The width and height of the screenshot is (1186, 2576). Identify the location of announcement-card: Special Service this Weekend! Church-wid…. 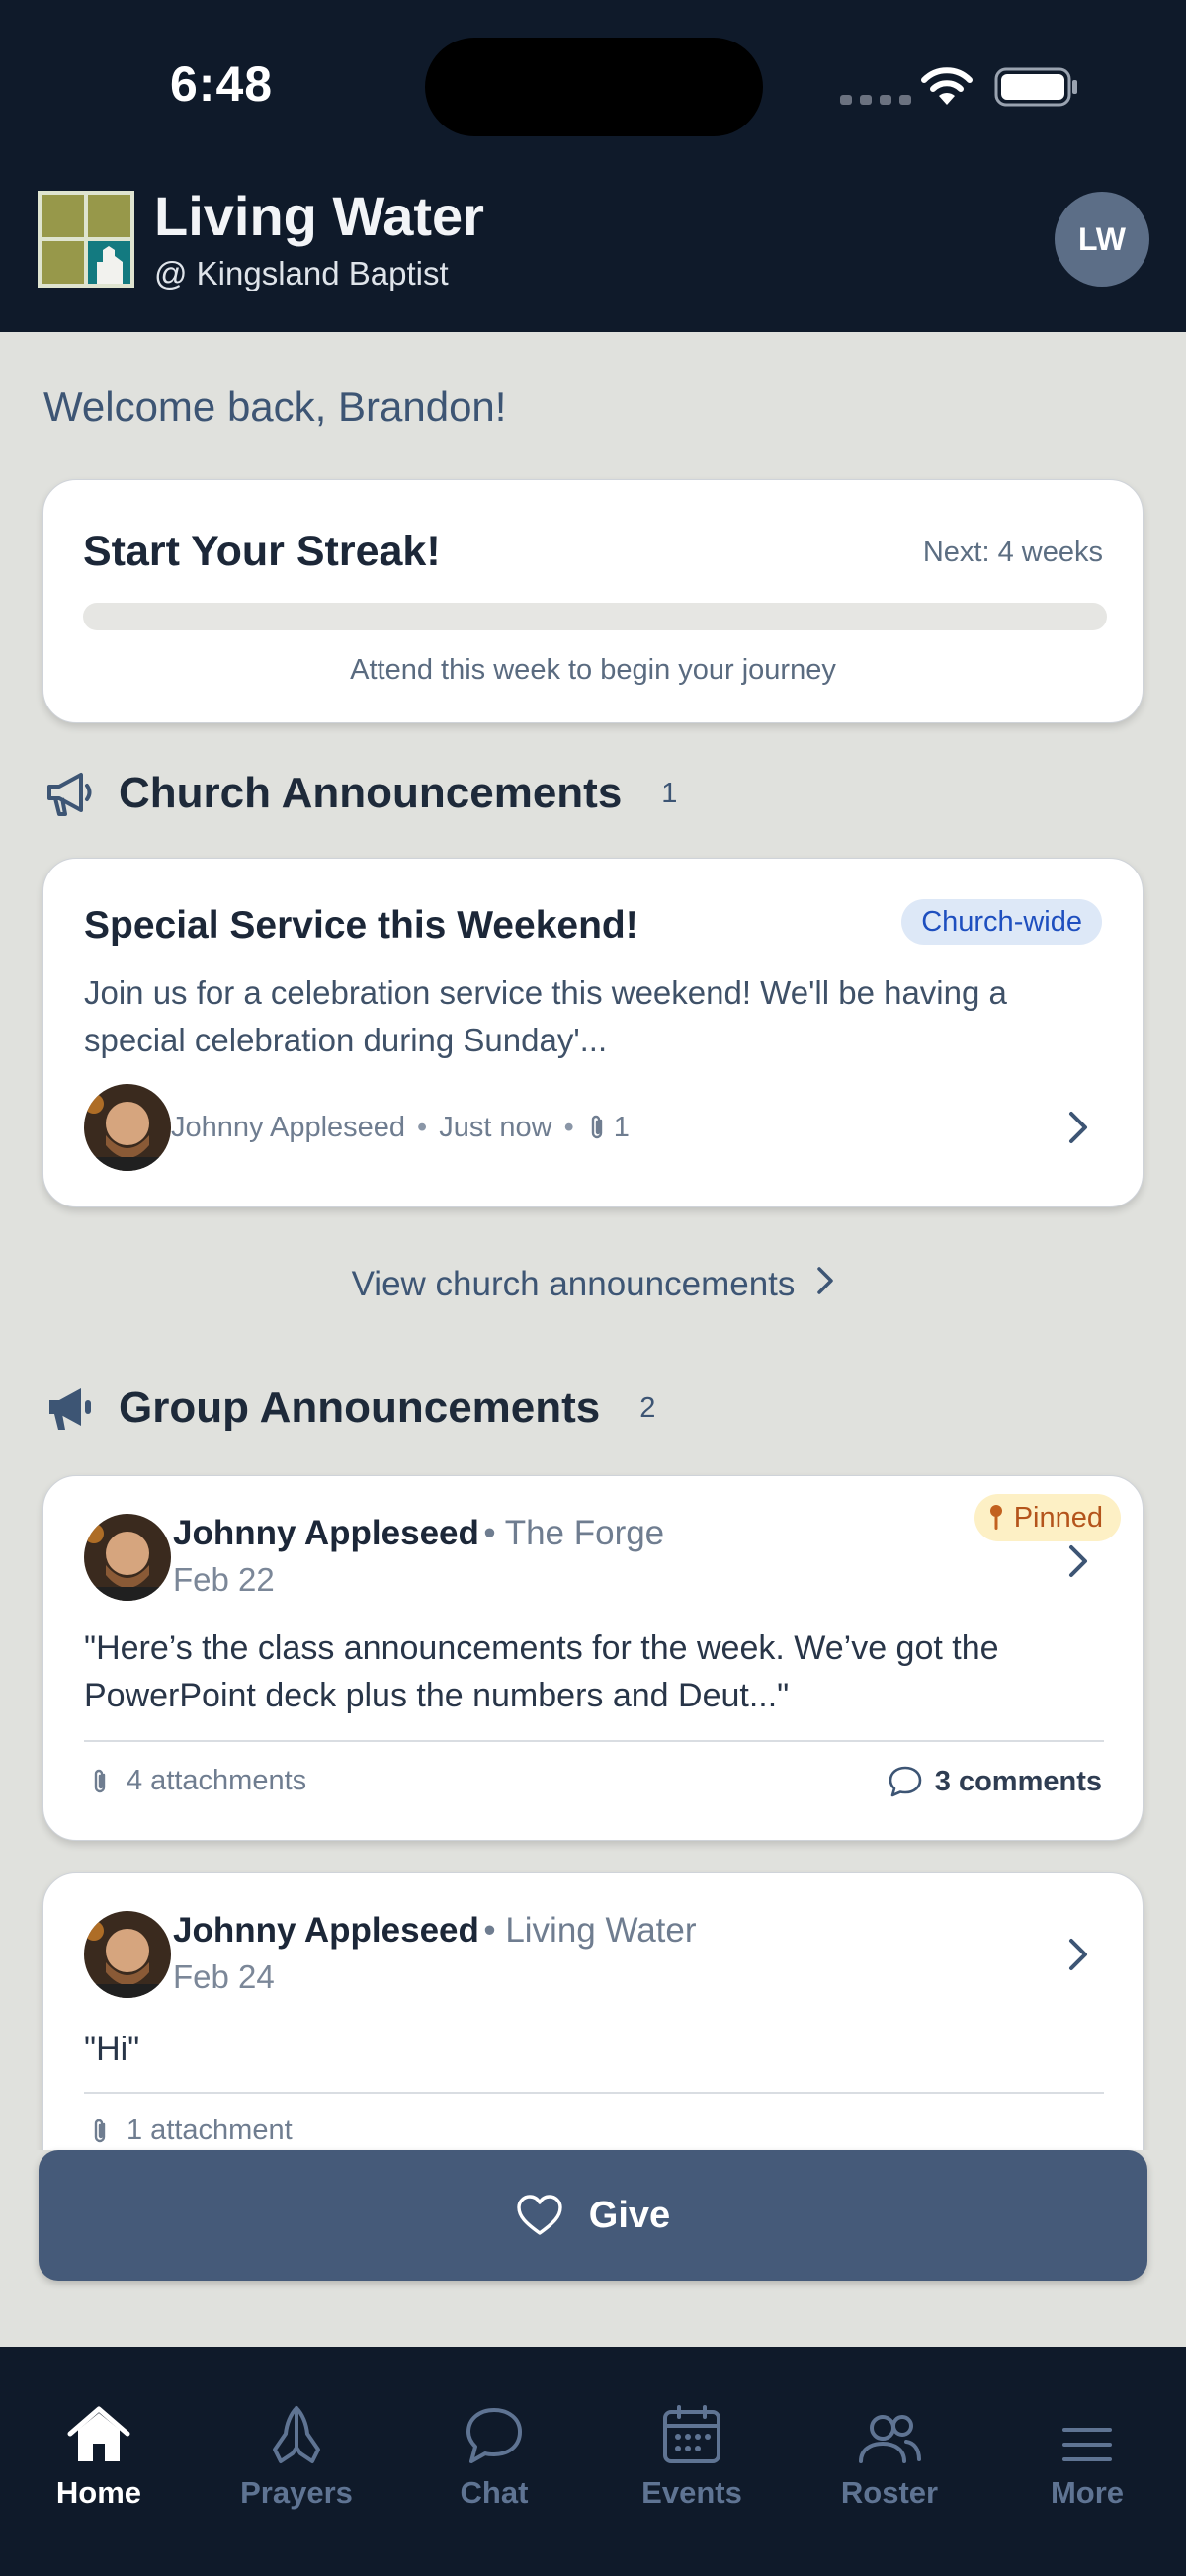
(593, 1032).